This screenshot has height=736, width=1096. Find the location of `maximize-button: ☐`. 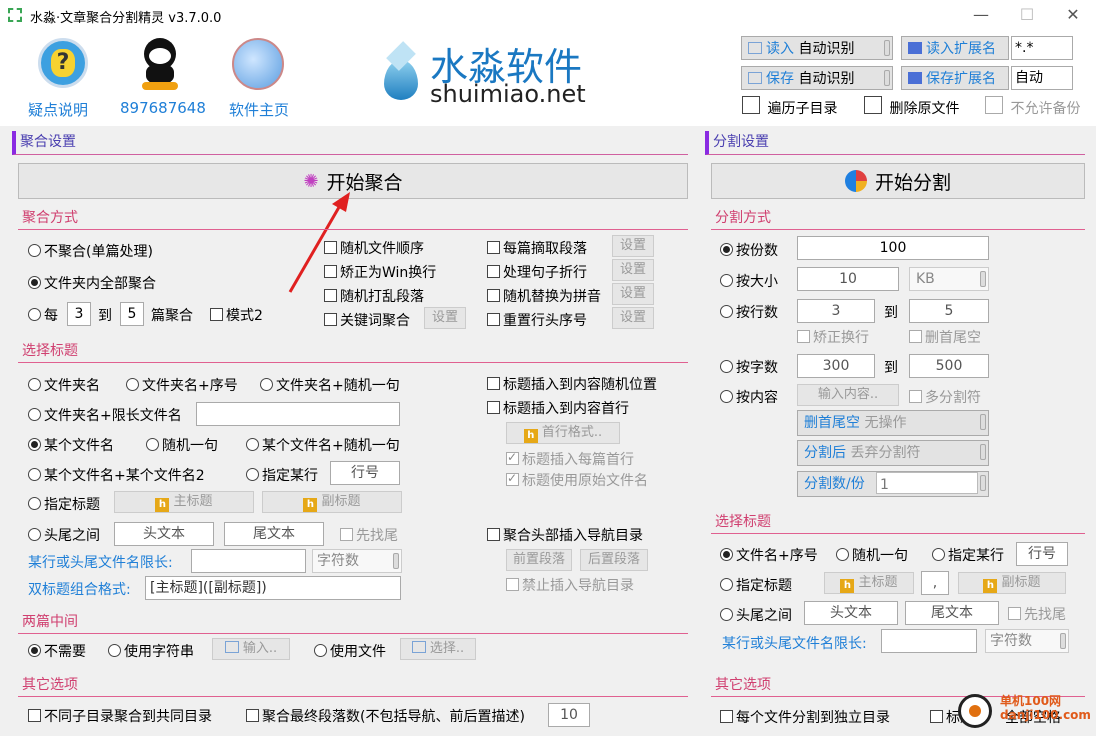

maximize-button: ☐ is located at coordinates (1027, 15).